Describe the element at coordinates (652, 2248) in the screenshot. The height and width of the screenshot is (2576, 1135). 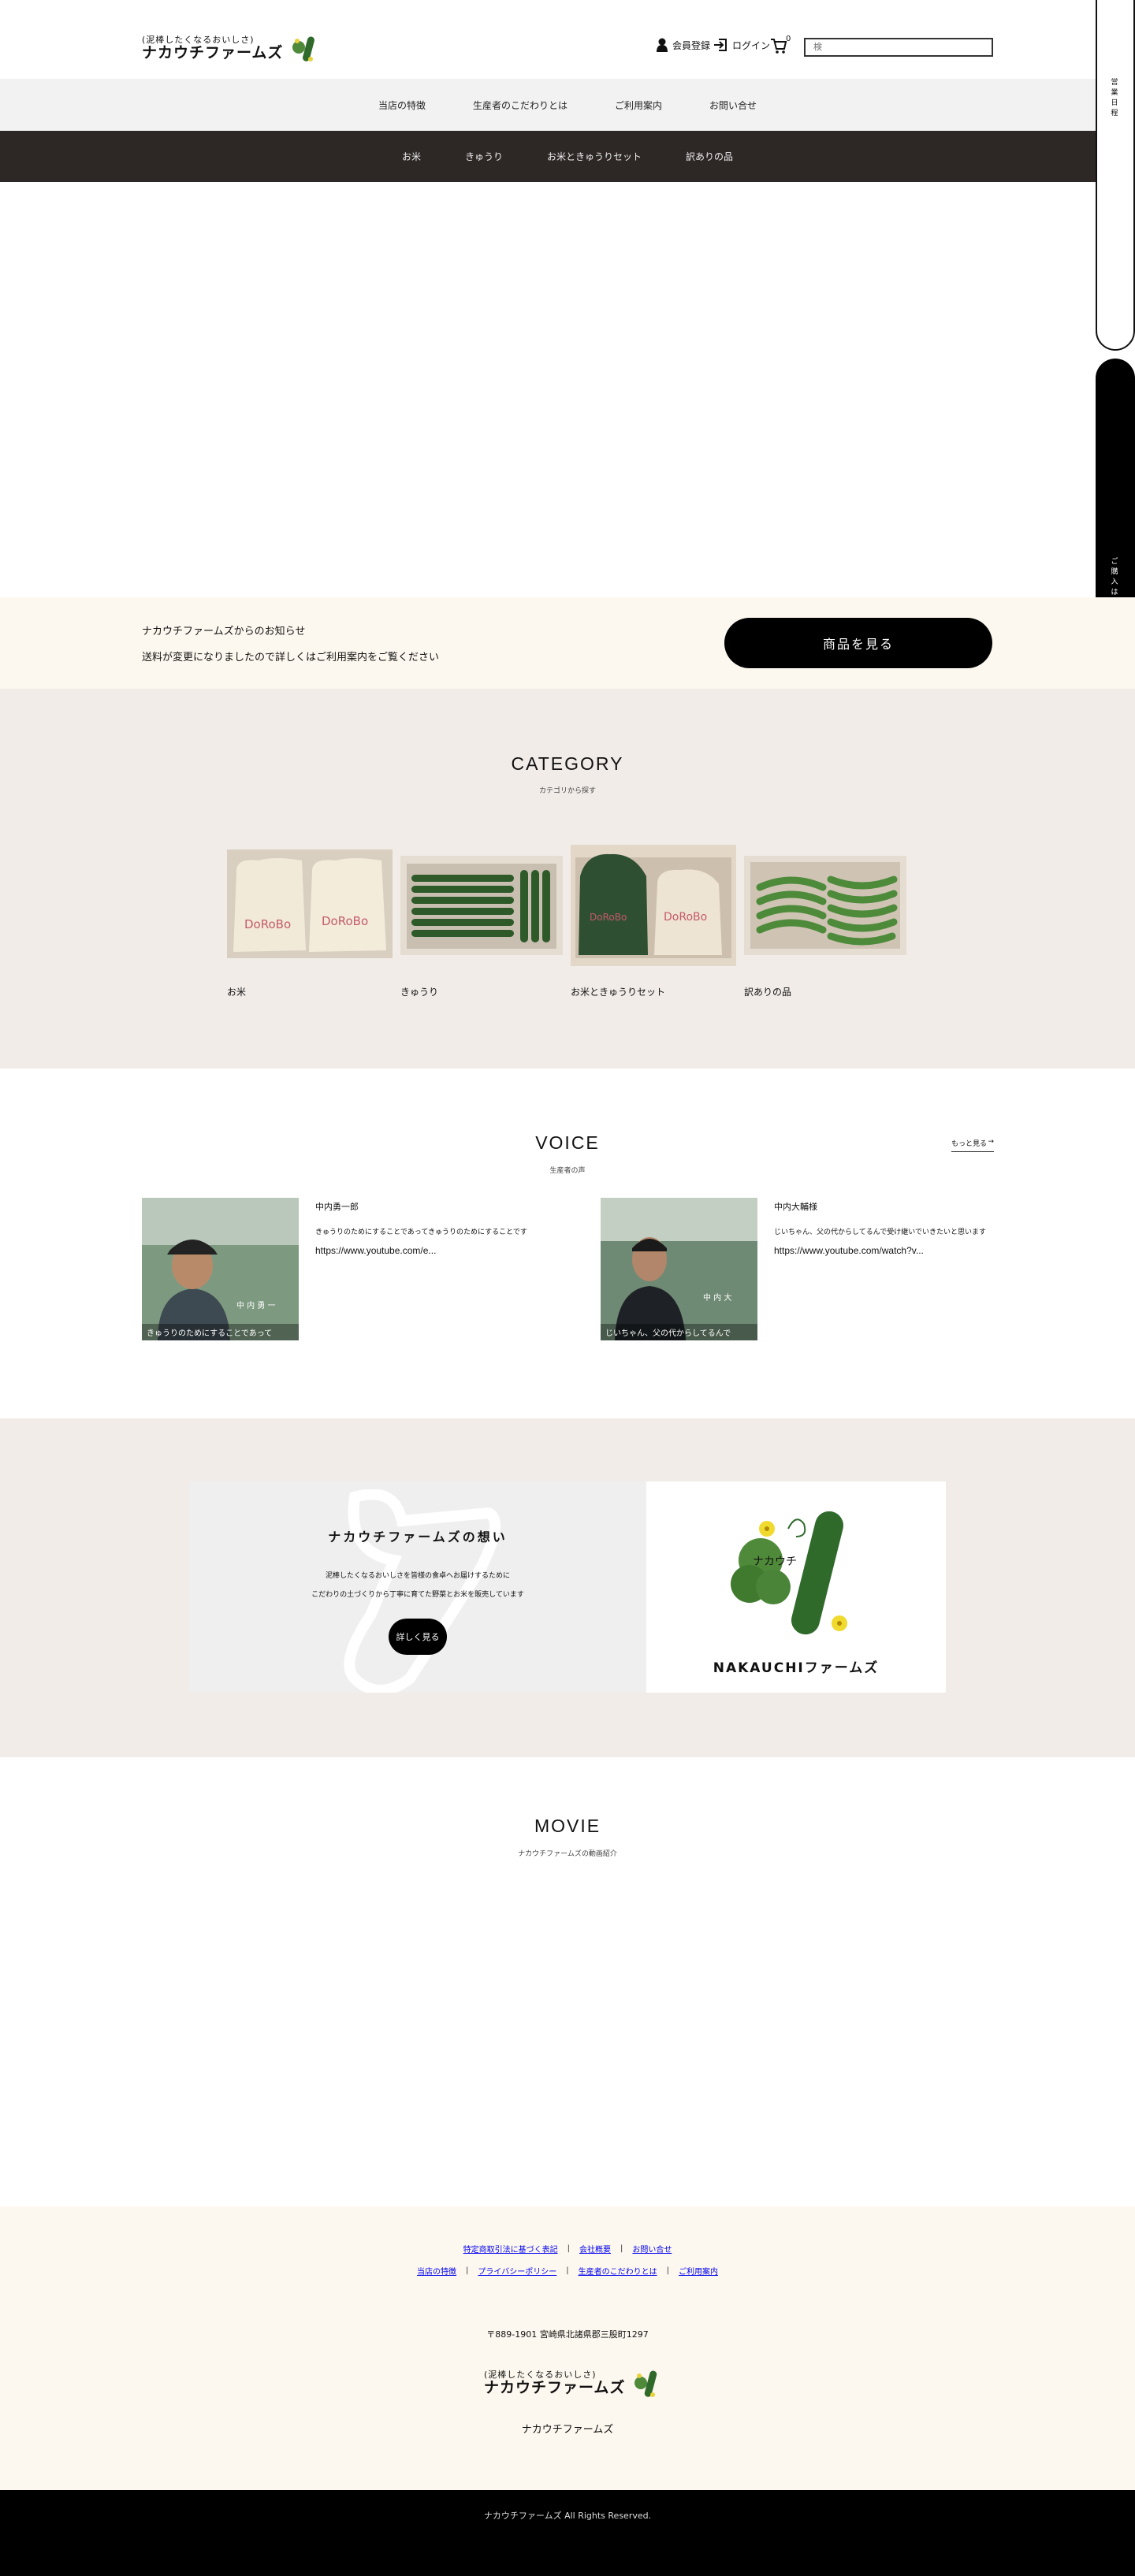
I see `footer-link-contact: お問い合せ` at that location.